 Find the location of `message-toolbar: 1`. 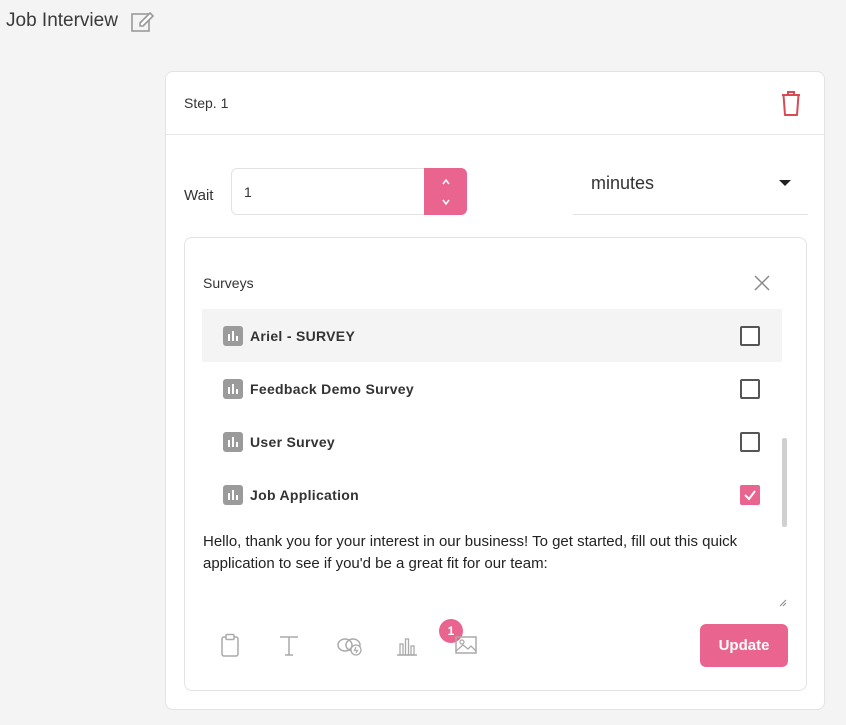

message-toolbar: 1 is located at coordinates (497, 642).